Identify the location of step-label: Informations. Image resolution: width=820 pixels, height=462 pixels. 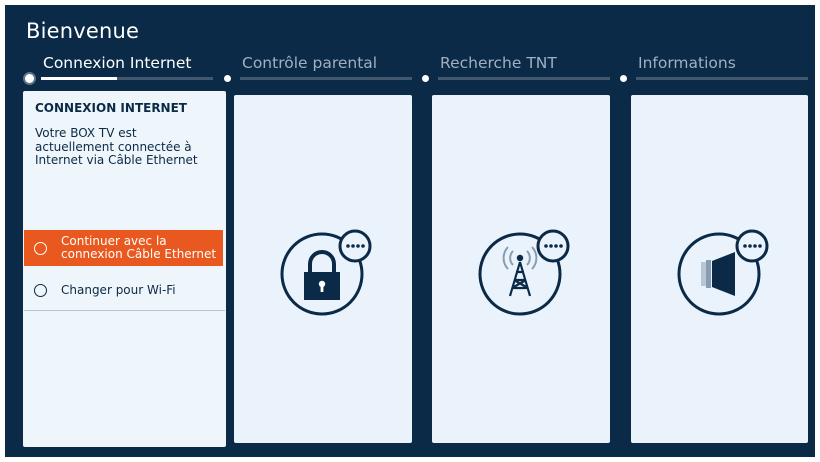
(687, 63).